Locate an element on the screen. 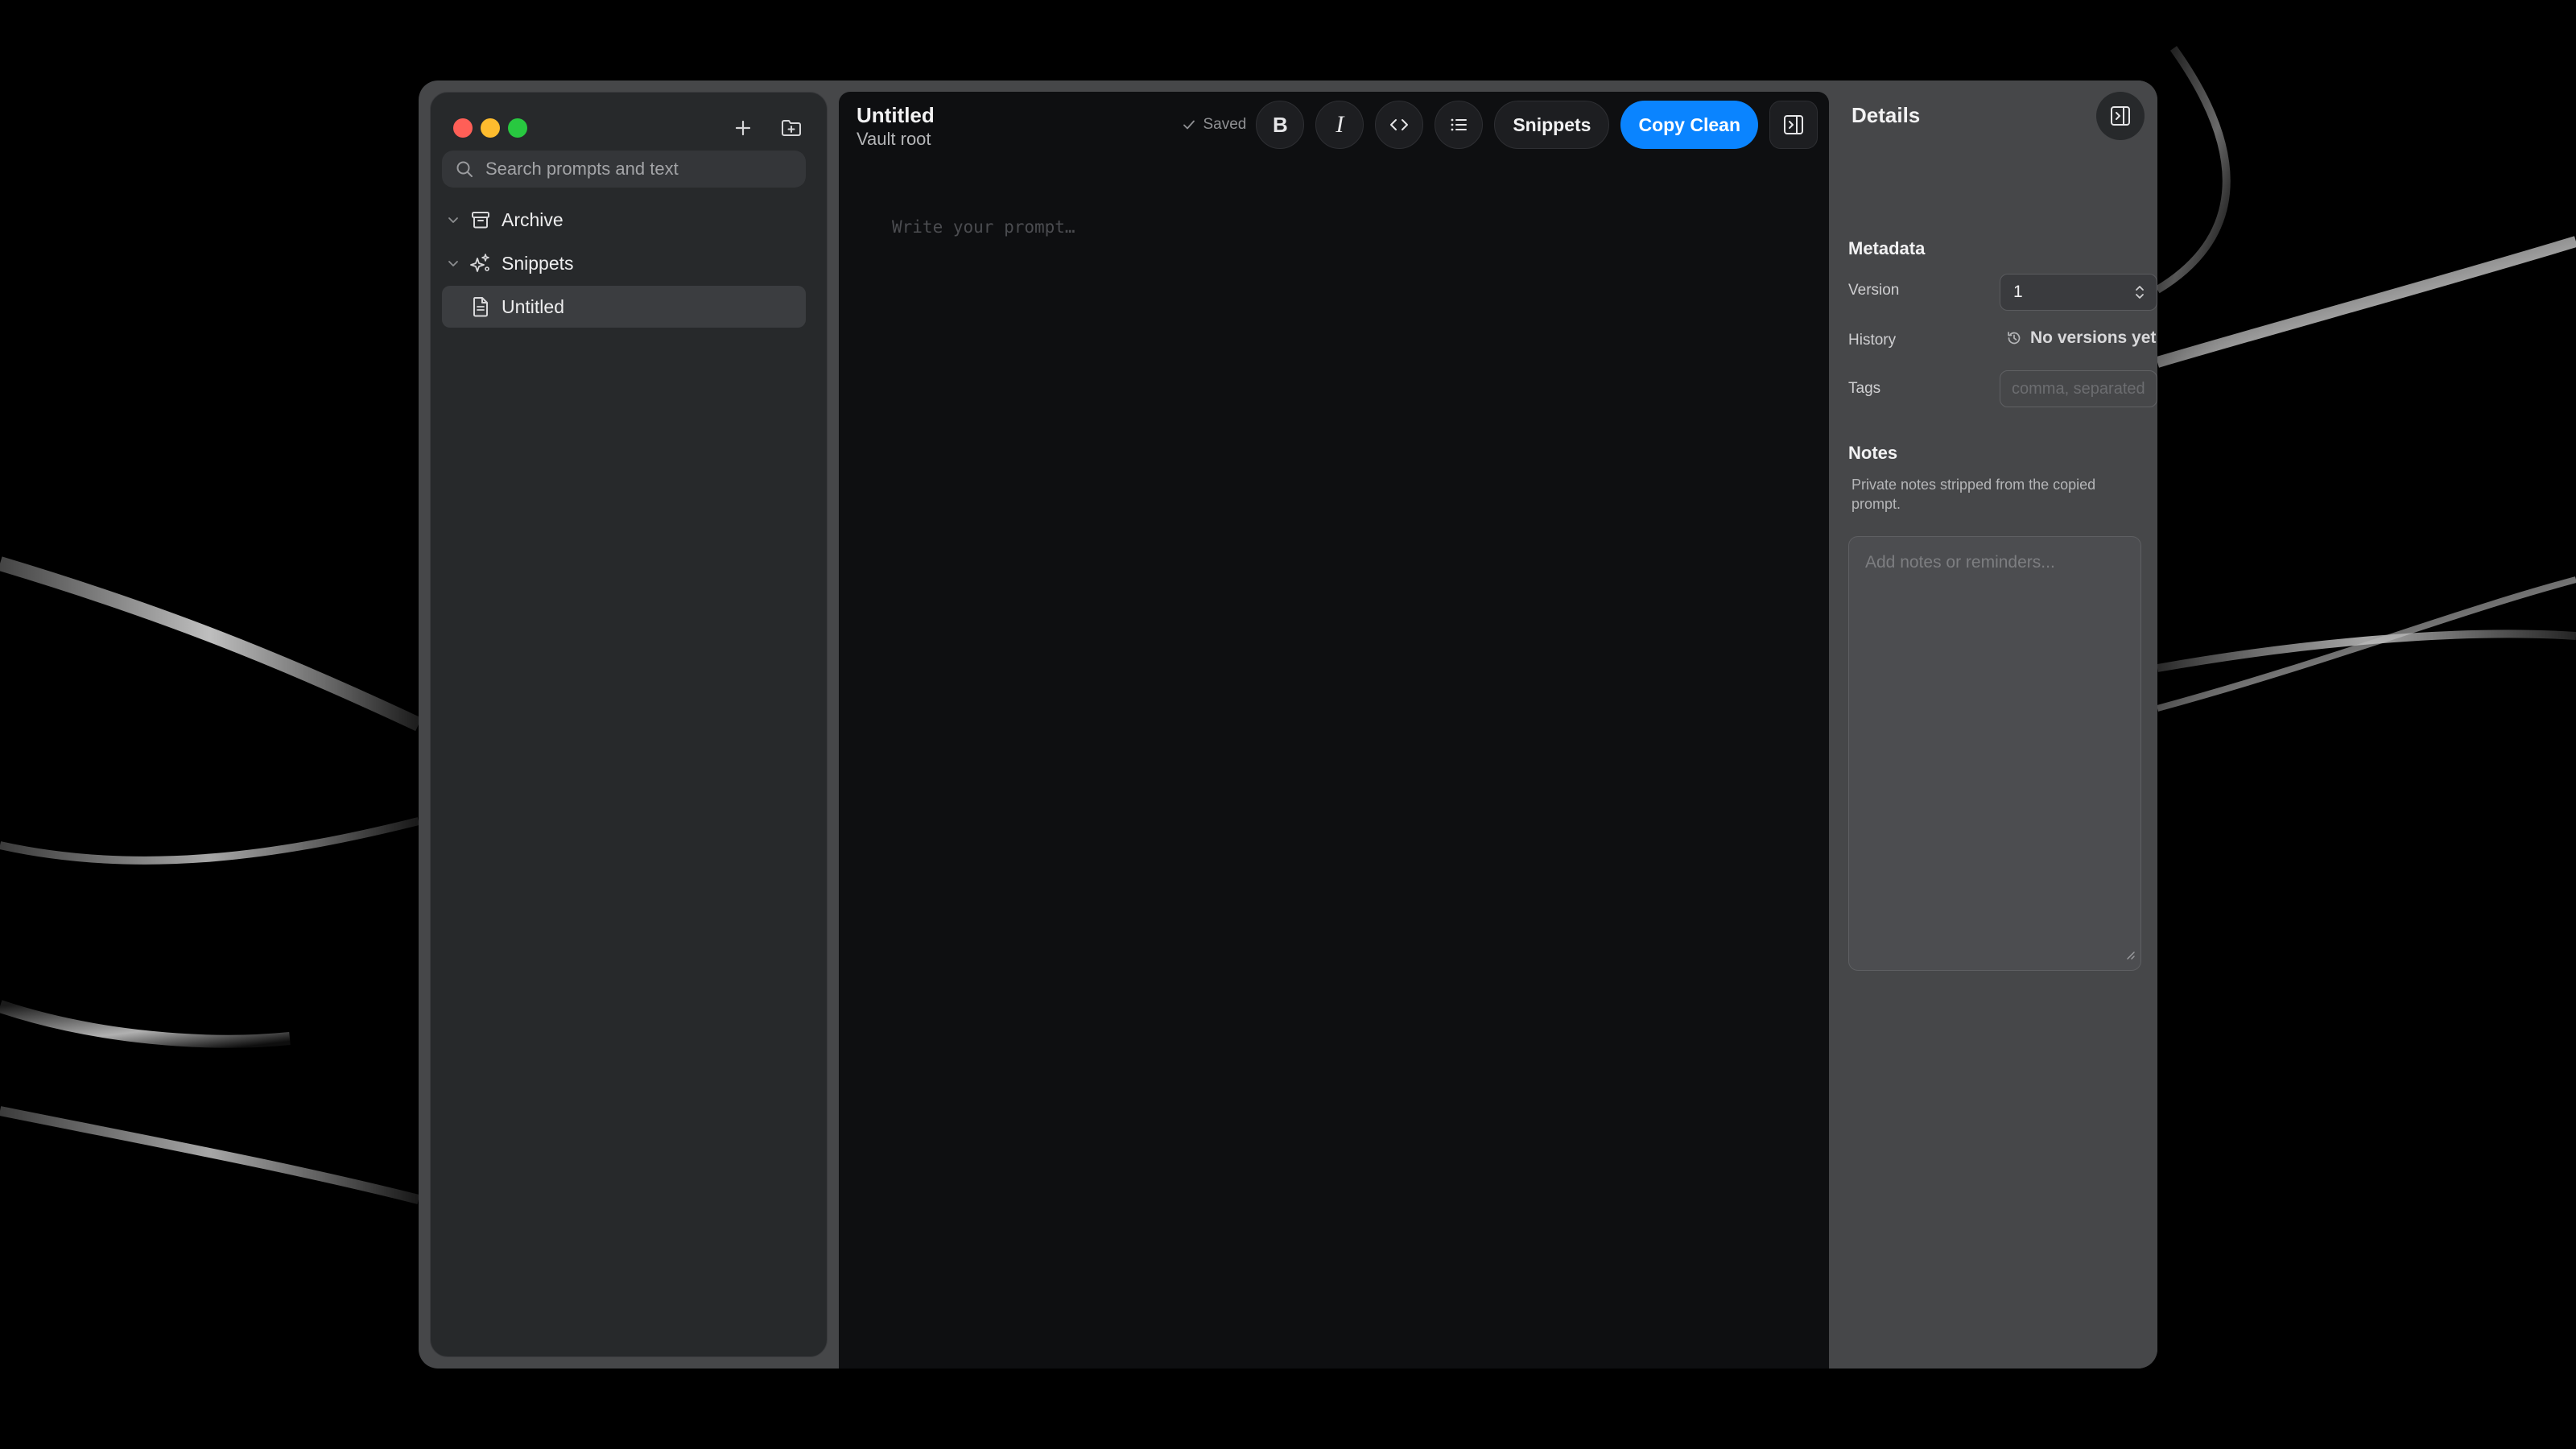  toggle-details-button is located at coordinates (1793, 125).